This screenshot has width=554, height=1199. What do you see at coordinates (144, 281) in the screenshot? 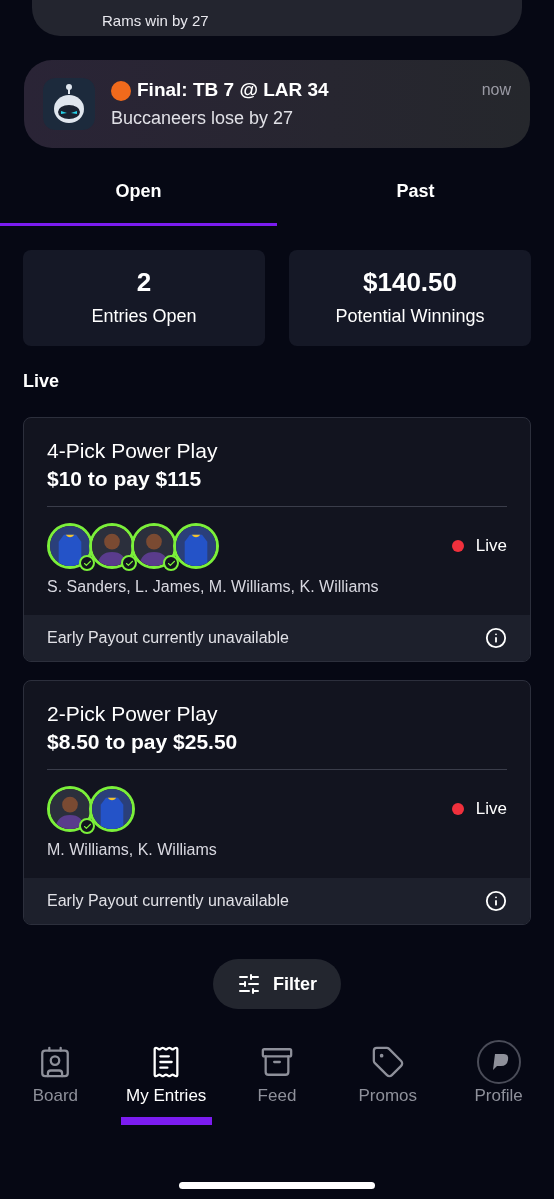
I see `stat-value: 2` at bounding box center [144, 281].